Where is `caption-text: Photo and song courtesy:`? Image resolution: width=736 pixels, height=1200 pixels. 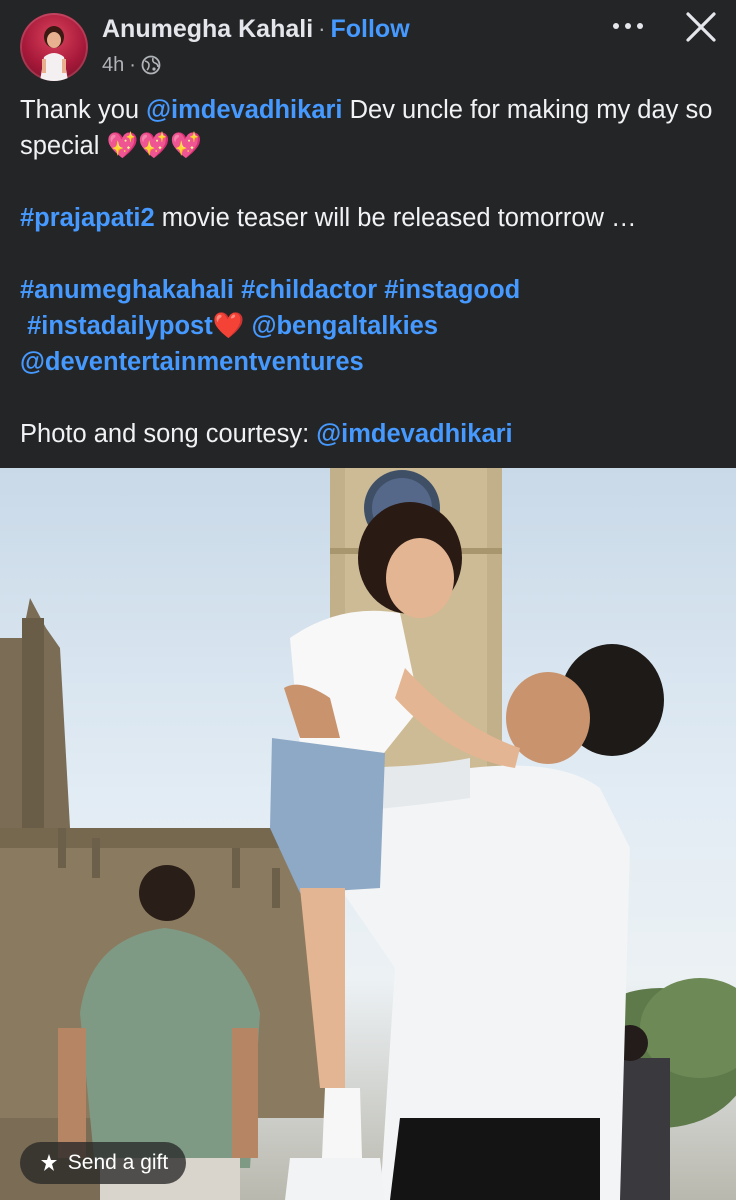 caption-text: Photo and song courtesy: is located at coordinates (168, 434).